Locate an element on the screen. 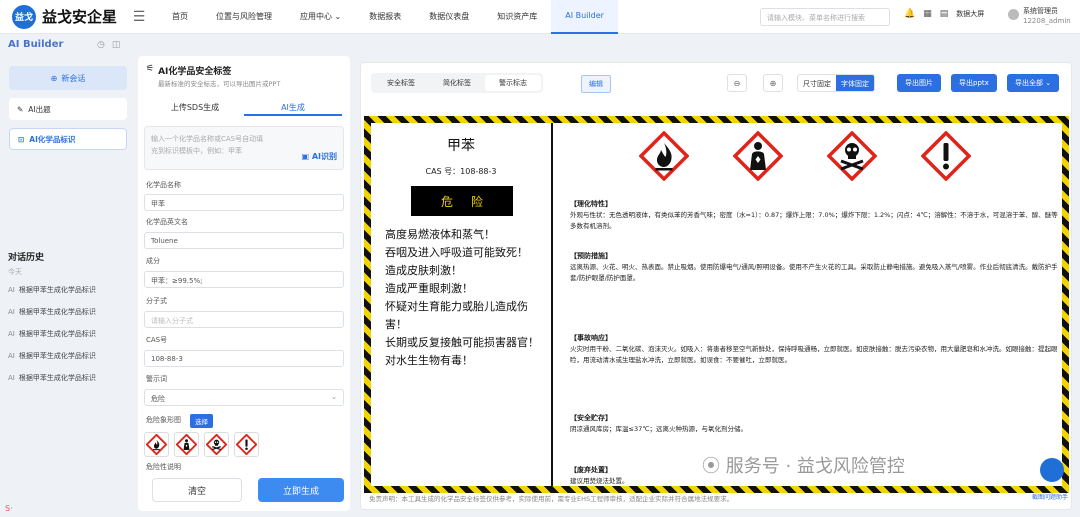  hazard-statement: 高度易燃液体和蒸气！ is located at coordinates (440, 234).